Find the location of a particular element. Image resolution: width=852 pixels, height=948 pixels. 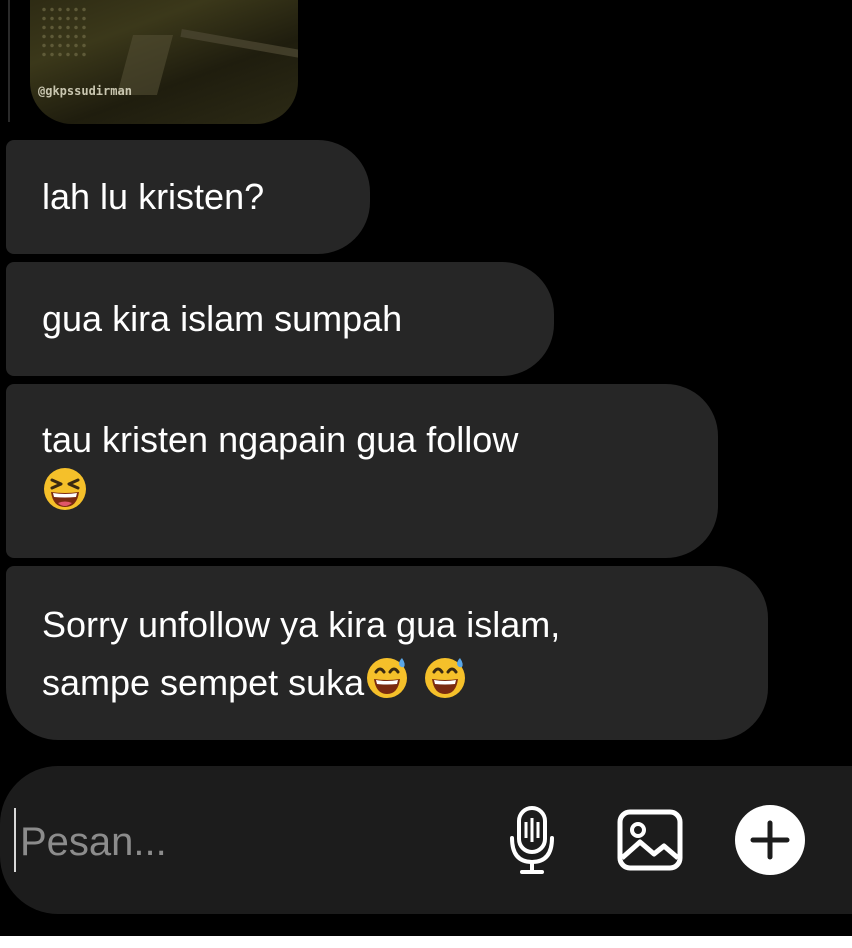

voice-message-button is located at coordinates (532, 842).